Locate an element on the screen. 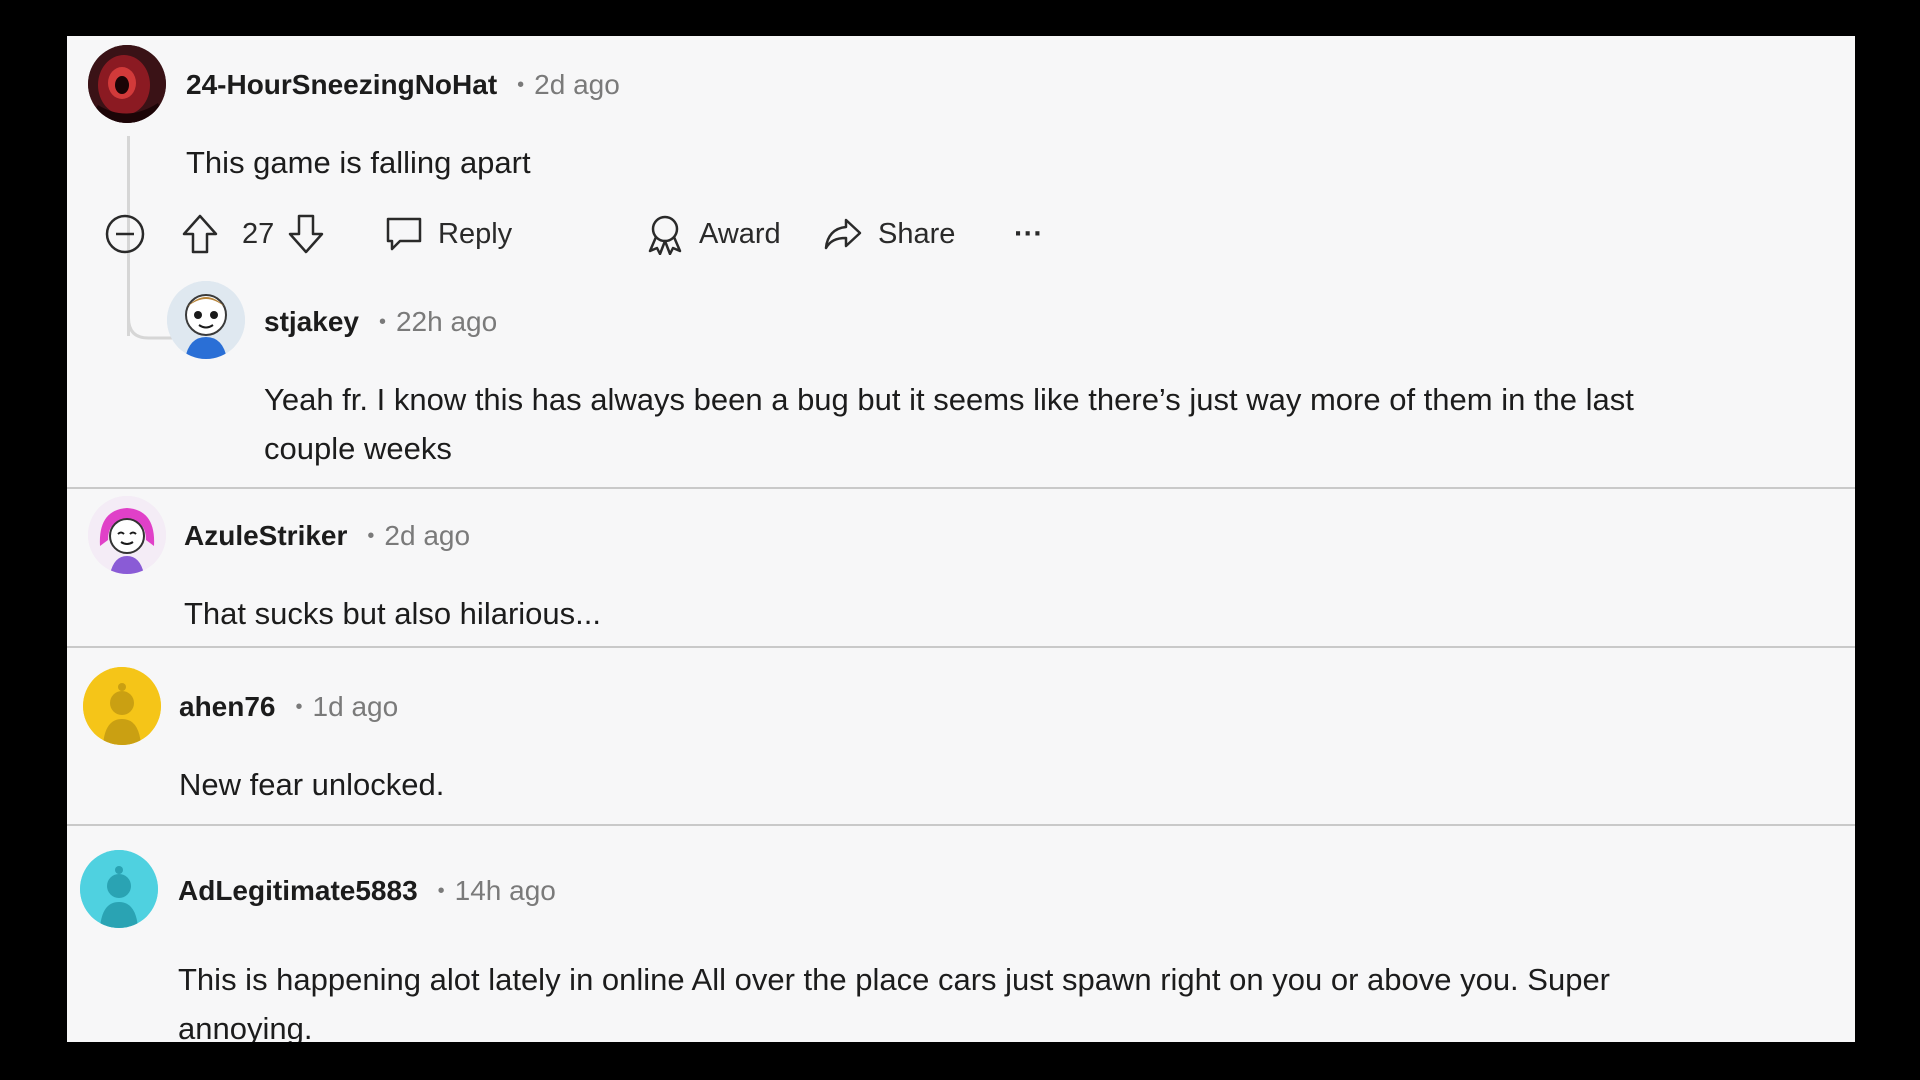 The height and width of the screenshot is (1080, 1920). username: AzuleStriker is located at coordinates (265, 536).